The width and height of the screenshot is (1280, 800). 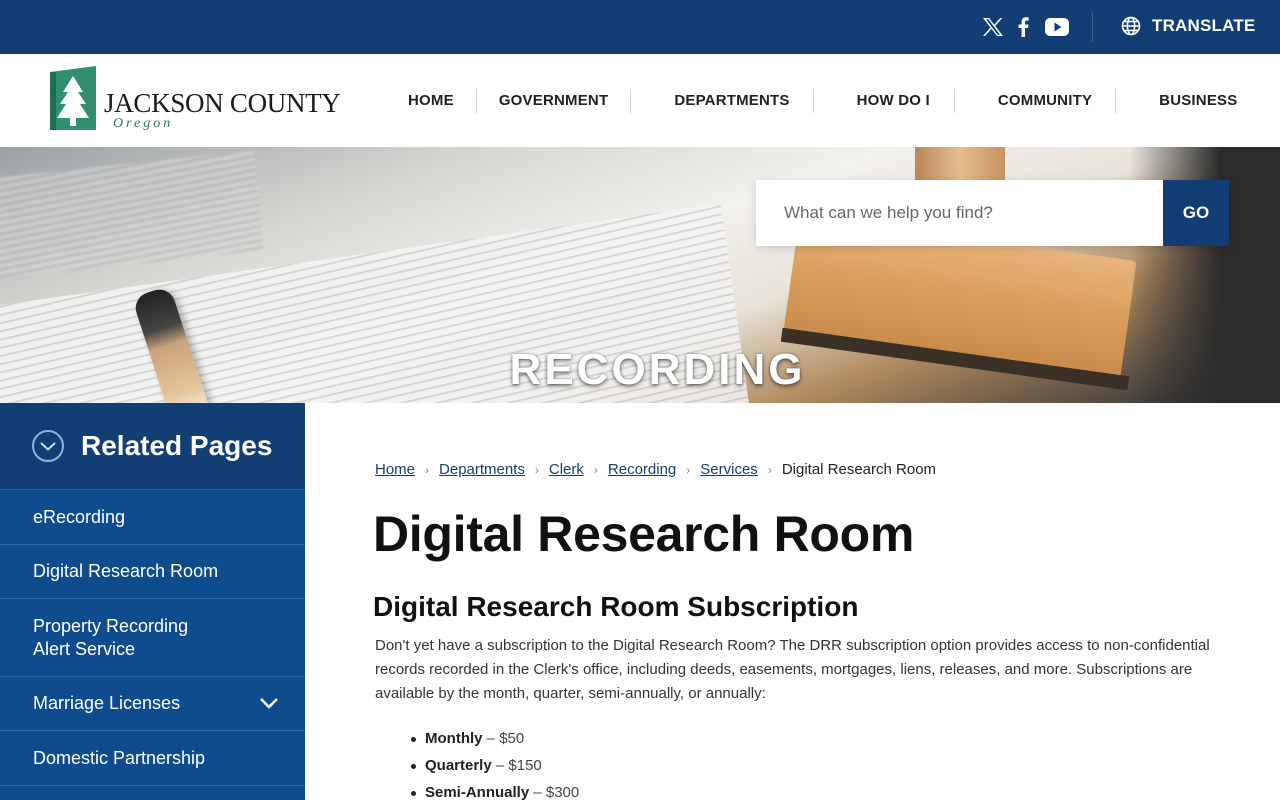 What do you see at coordinates (431, 100) in the screenshot?
I see `nav-home: HOME` at bounding box center [431, 100].